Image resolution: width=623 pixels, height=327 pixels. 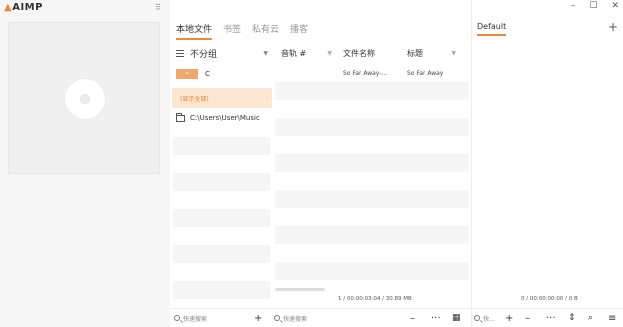 I want to click on tab-bookmarks: 书签, so click(x=232, y=31).